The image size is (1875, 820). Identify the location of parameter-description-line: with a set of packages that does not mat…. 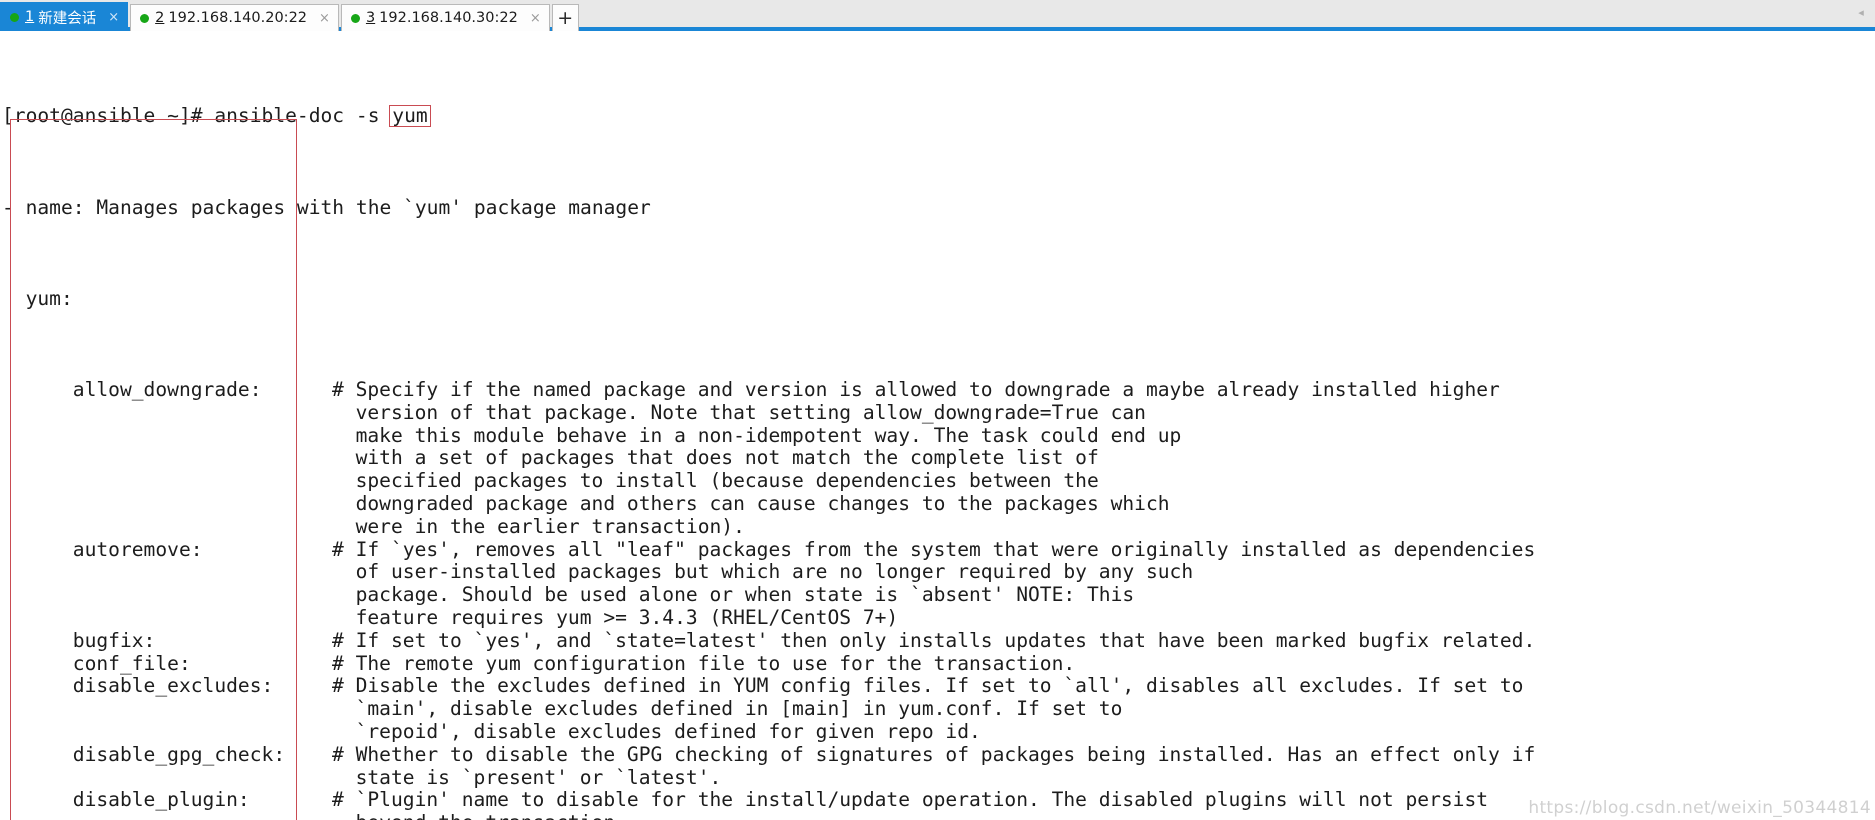
(715, 458).